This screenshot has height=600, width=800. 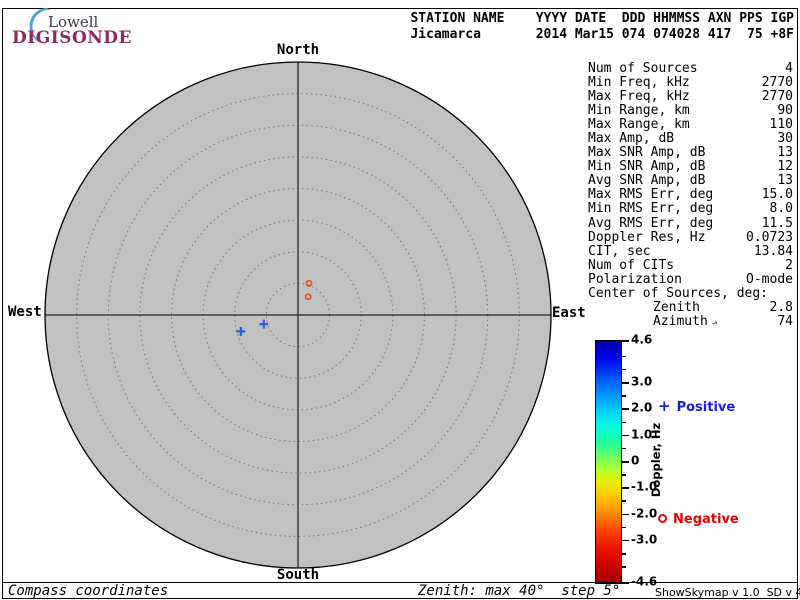 I want to click on colorbar-tick-label: 0, so click(x=635, y=460).